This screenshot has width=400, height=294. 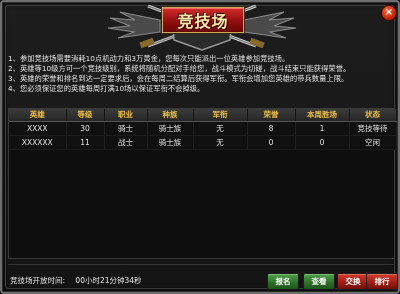 What do you see at coordinates (108, 280) in the screenshot?
I see `open-time-value: 00小时21分钟34秒` at bounding box center [108, 280].